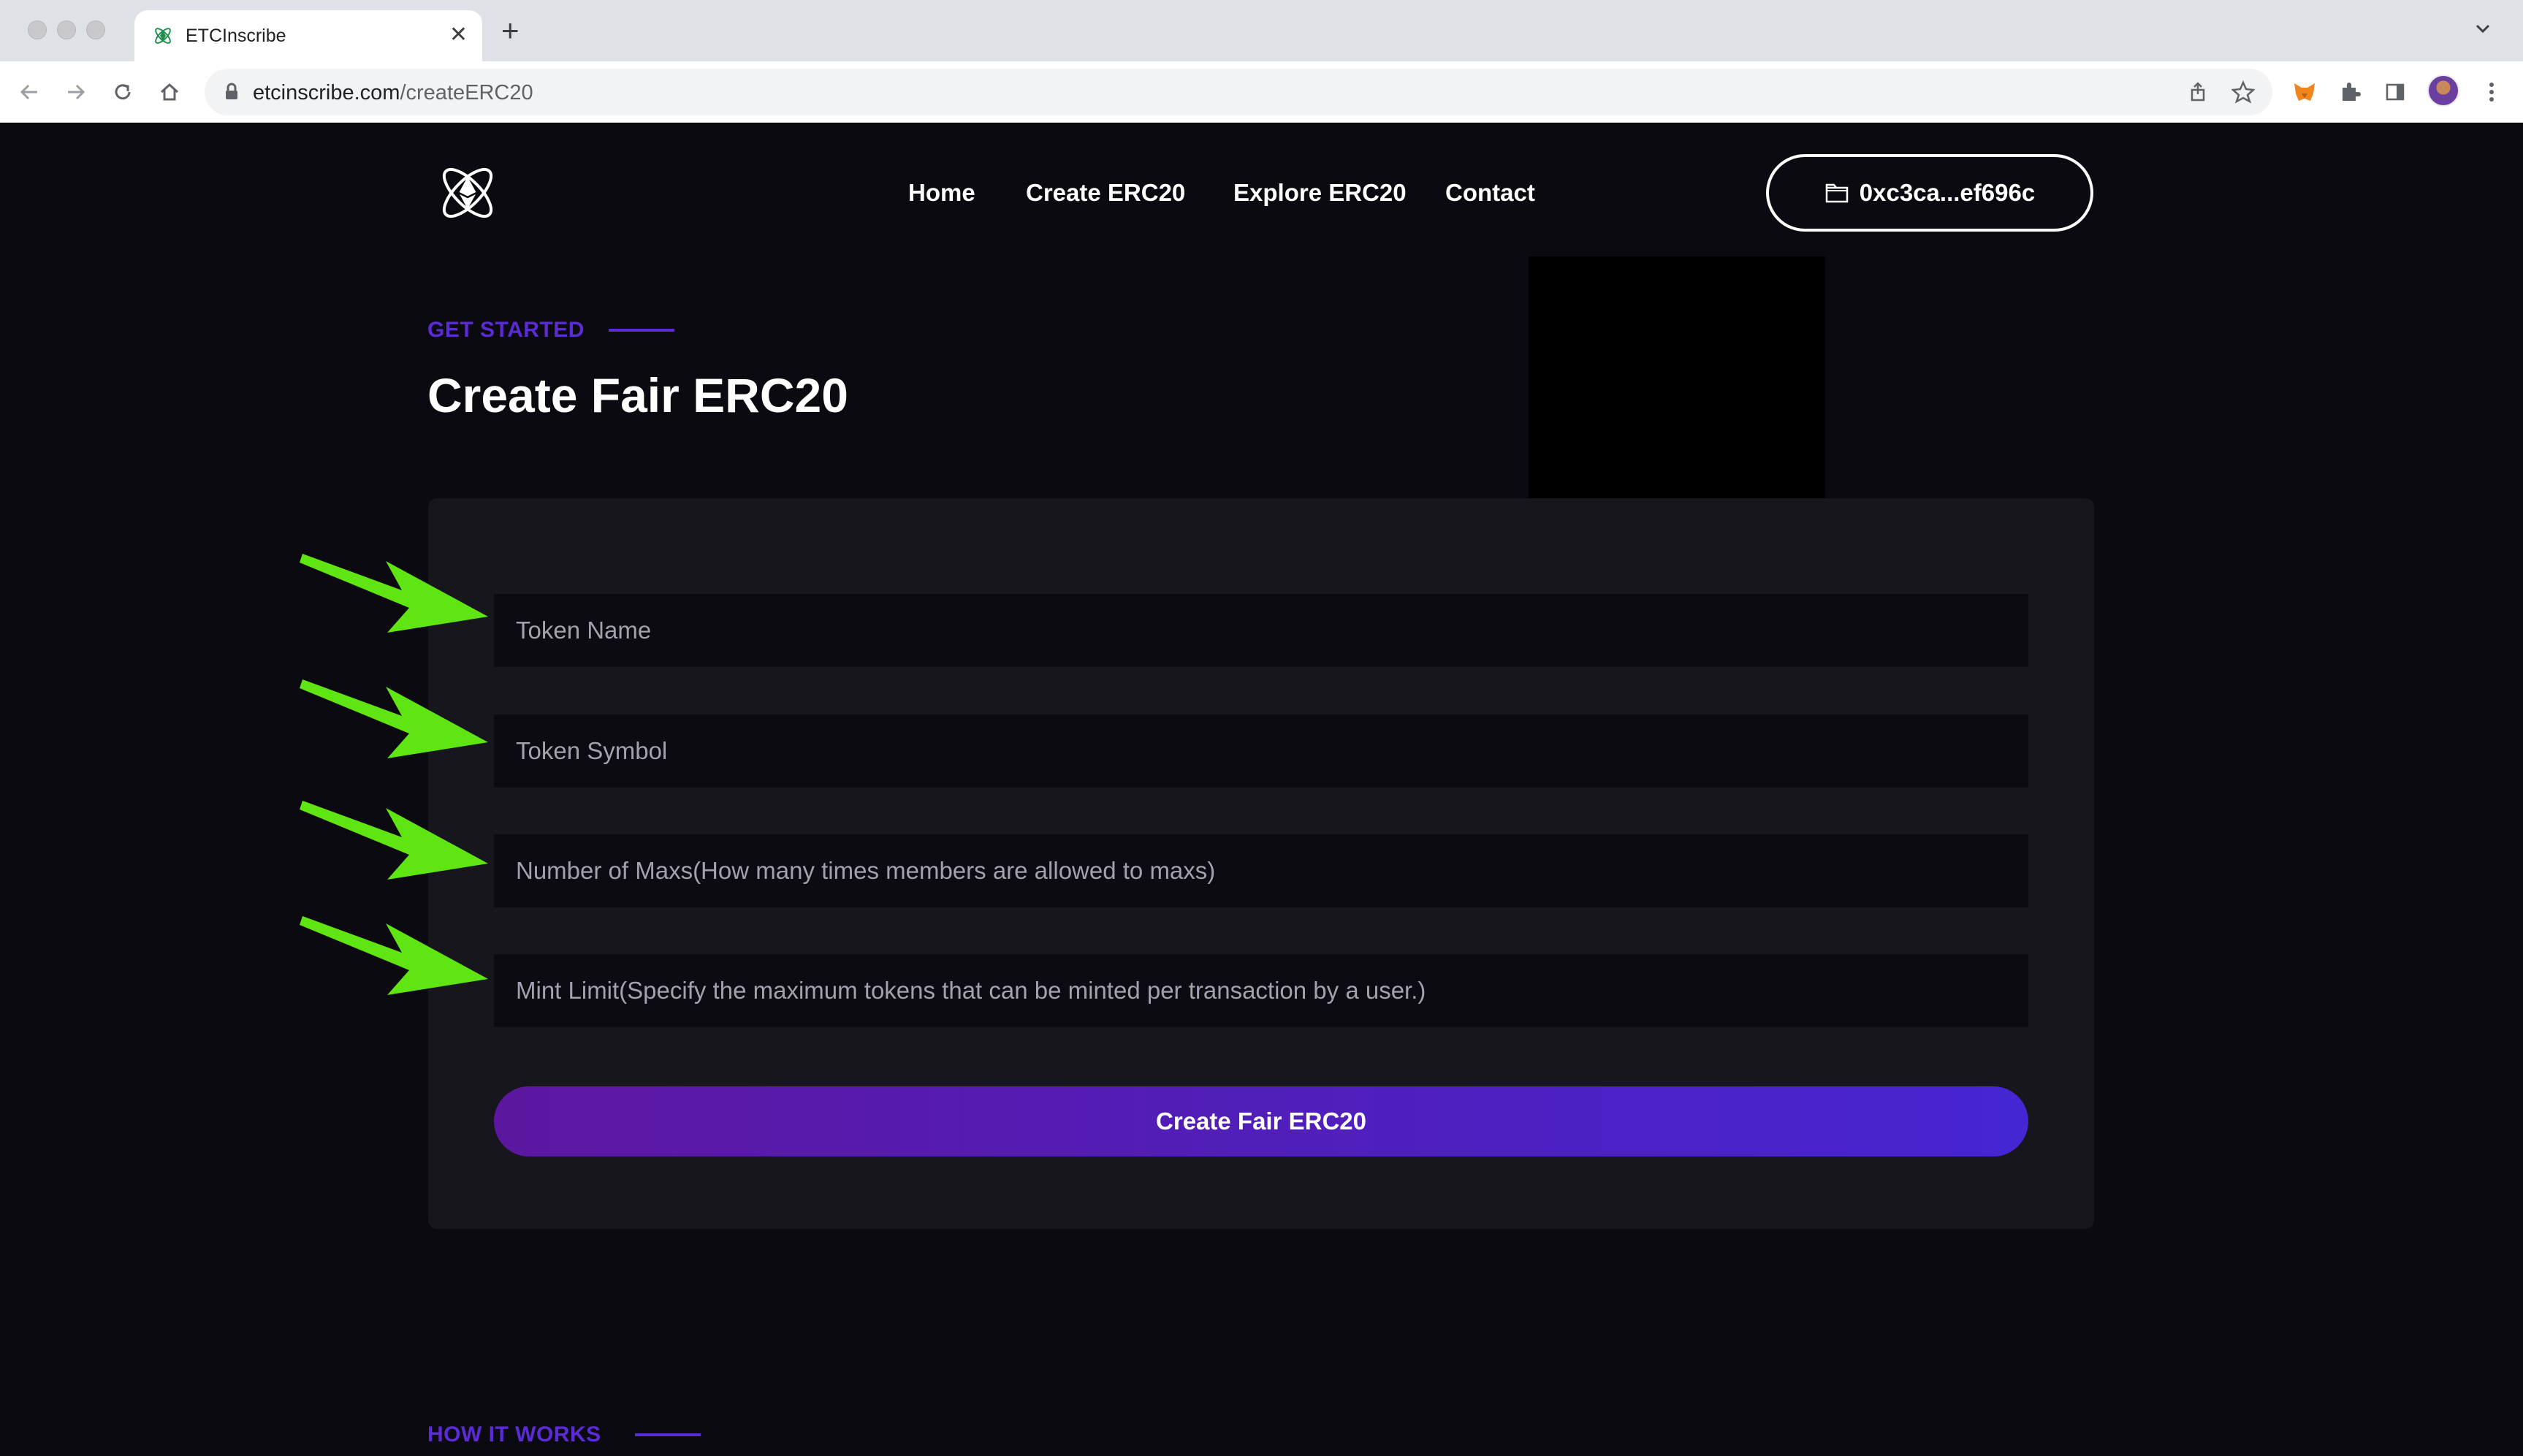  What do you see at coordinates (122, 92) in the screenshot?
I see `reload-icon` at bounding box center [122, 92].